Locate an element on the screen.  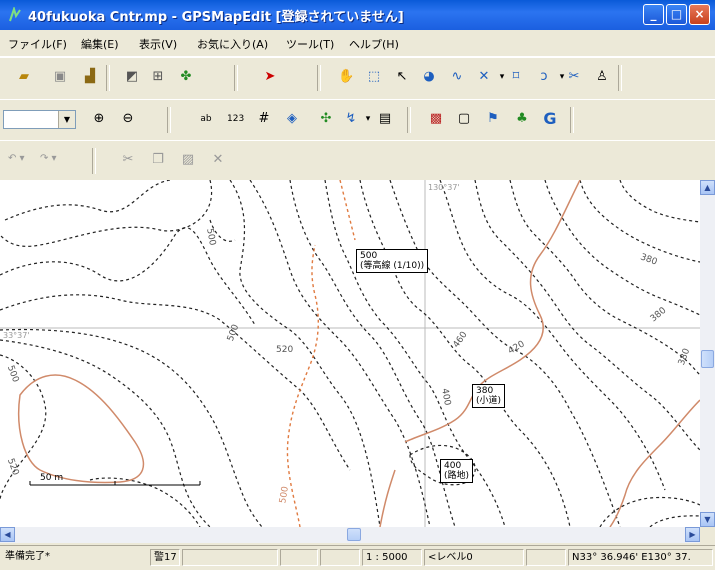
open-folder-icon: ▰ is located at coordinates (24, 77).